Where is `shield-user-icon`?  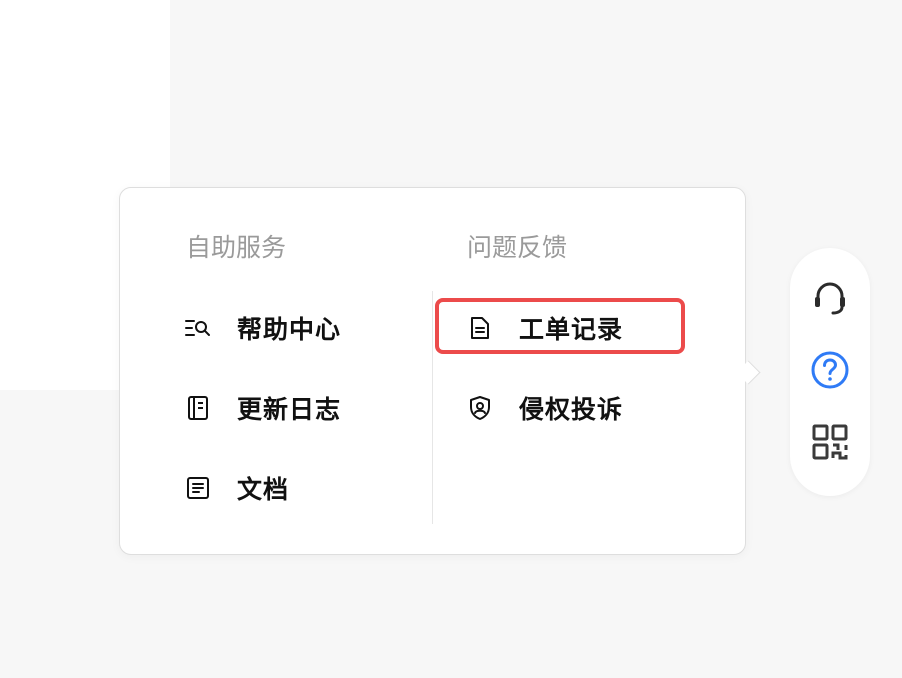
shield-user-icon is located at coordinates (480, 408).